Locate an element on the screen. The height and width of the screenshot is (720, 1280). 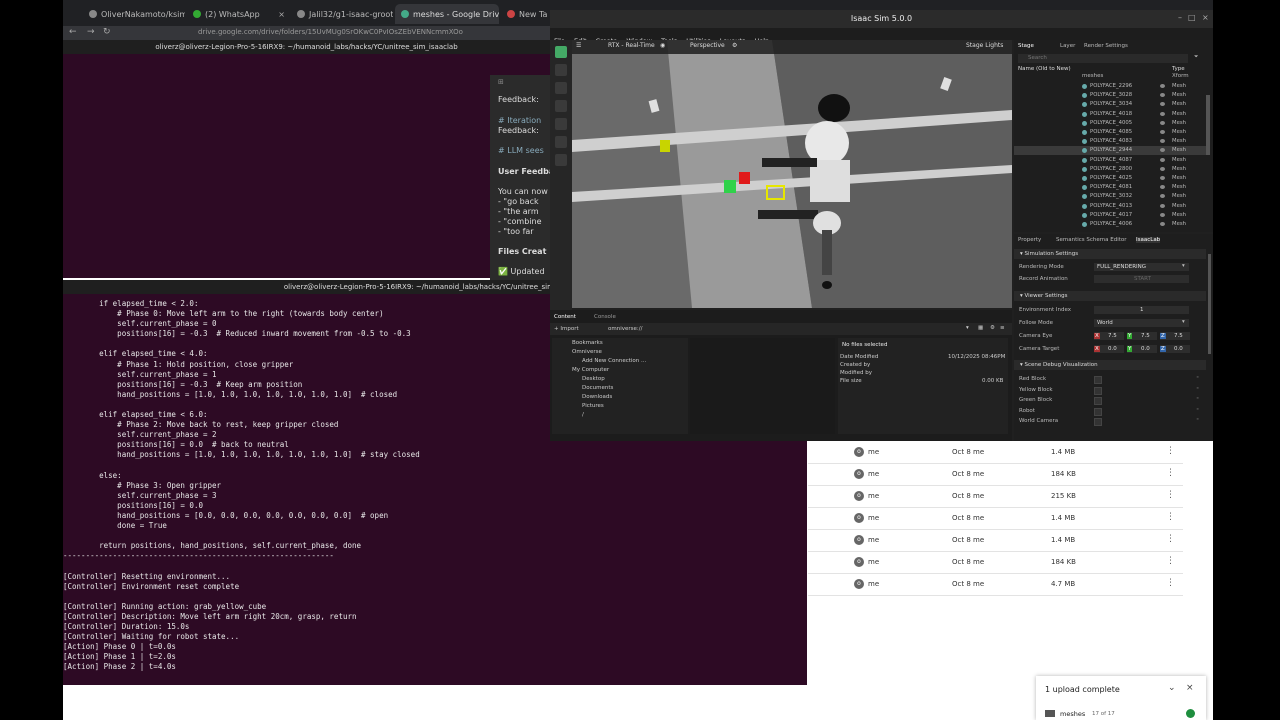
tab-render-settings: Render Settings is located at coordinates (1106, 46).